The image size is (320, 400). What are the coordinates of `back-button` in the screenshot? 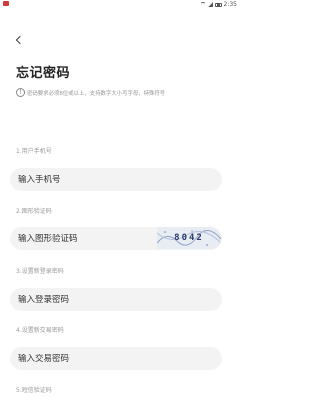 It's located at (20, 40).